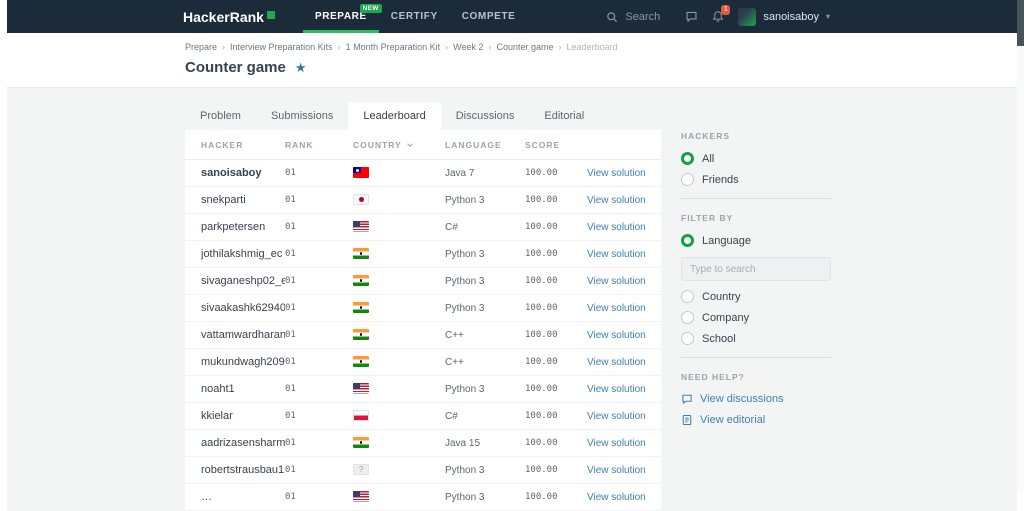 The image size is (1024, 511). I want to click on tab-leaderboard: Leaderboard, so click(394, 116).